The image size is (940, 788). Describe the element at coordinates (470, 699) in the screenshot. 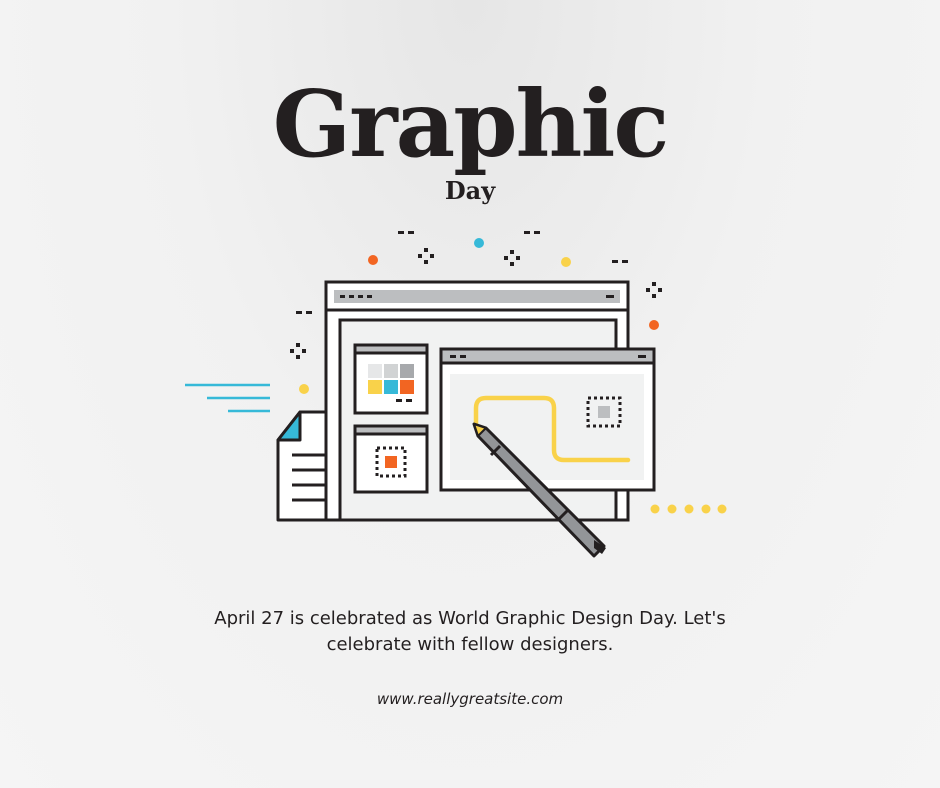

I see `website-link: www.reallygreatsite.com` at that location.